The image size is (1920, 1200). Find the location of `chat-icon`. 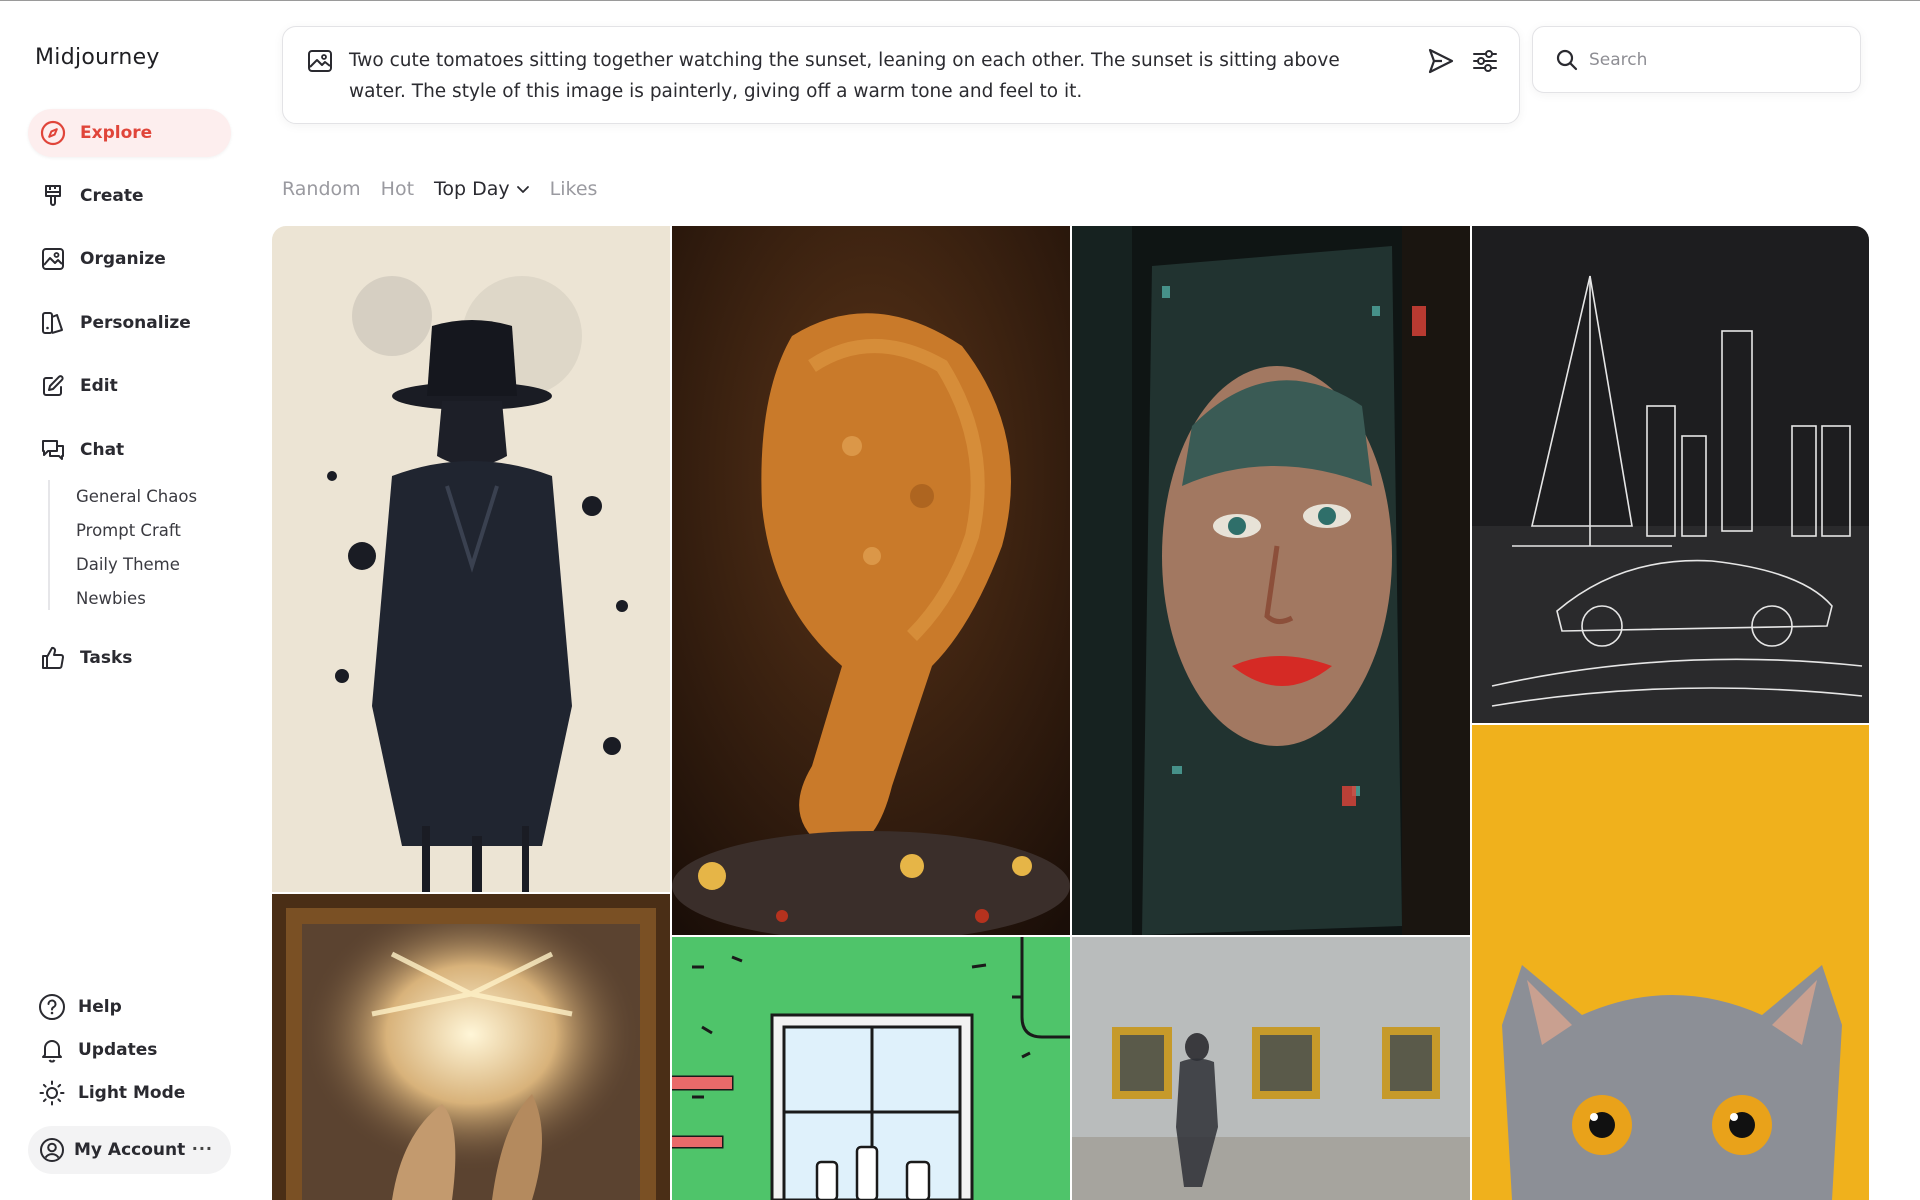

chat-icon is located at coordinates (53, 450).